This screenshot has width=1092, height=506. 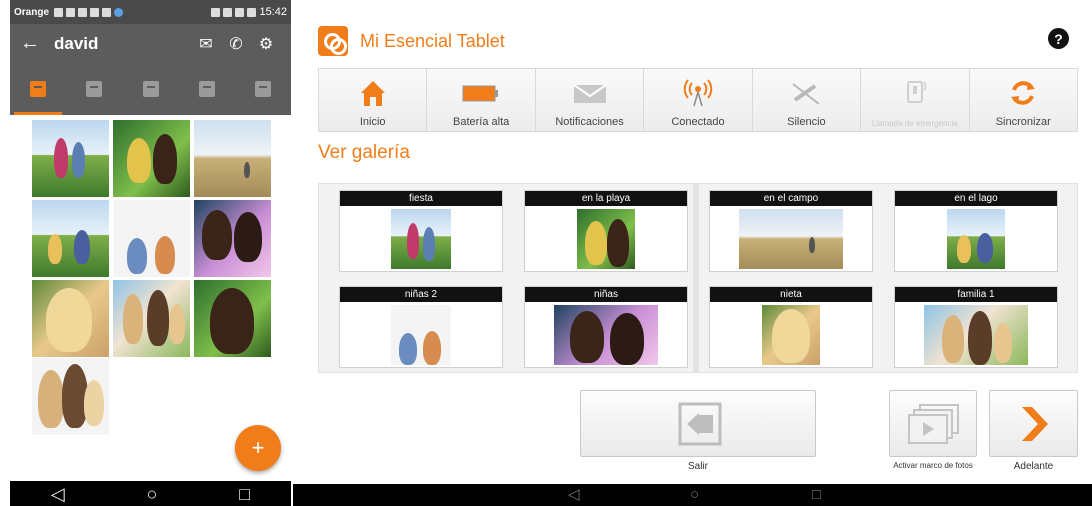 What do you see at coordinates (240, 12) in the screenshot?
I see `signal-icon` at bounding box center [240, 12].